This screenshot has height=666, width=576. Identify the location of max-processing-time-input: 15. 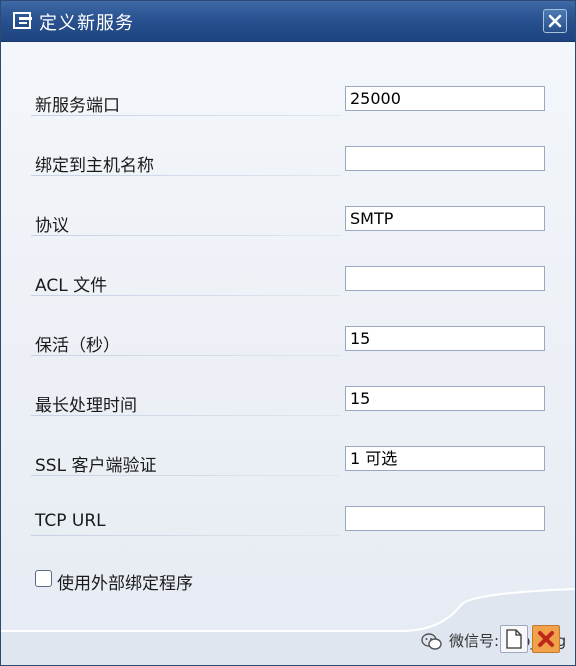
(445, 398).